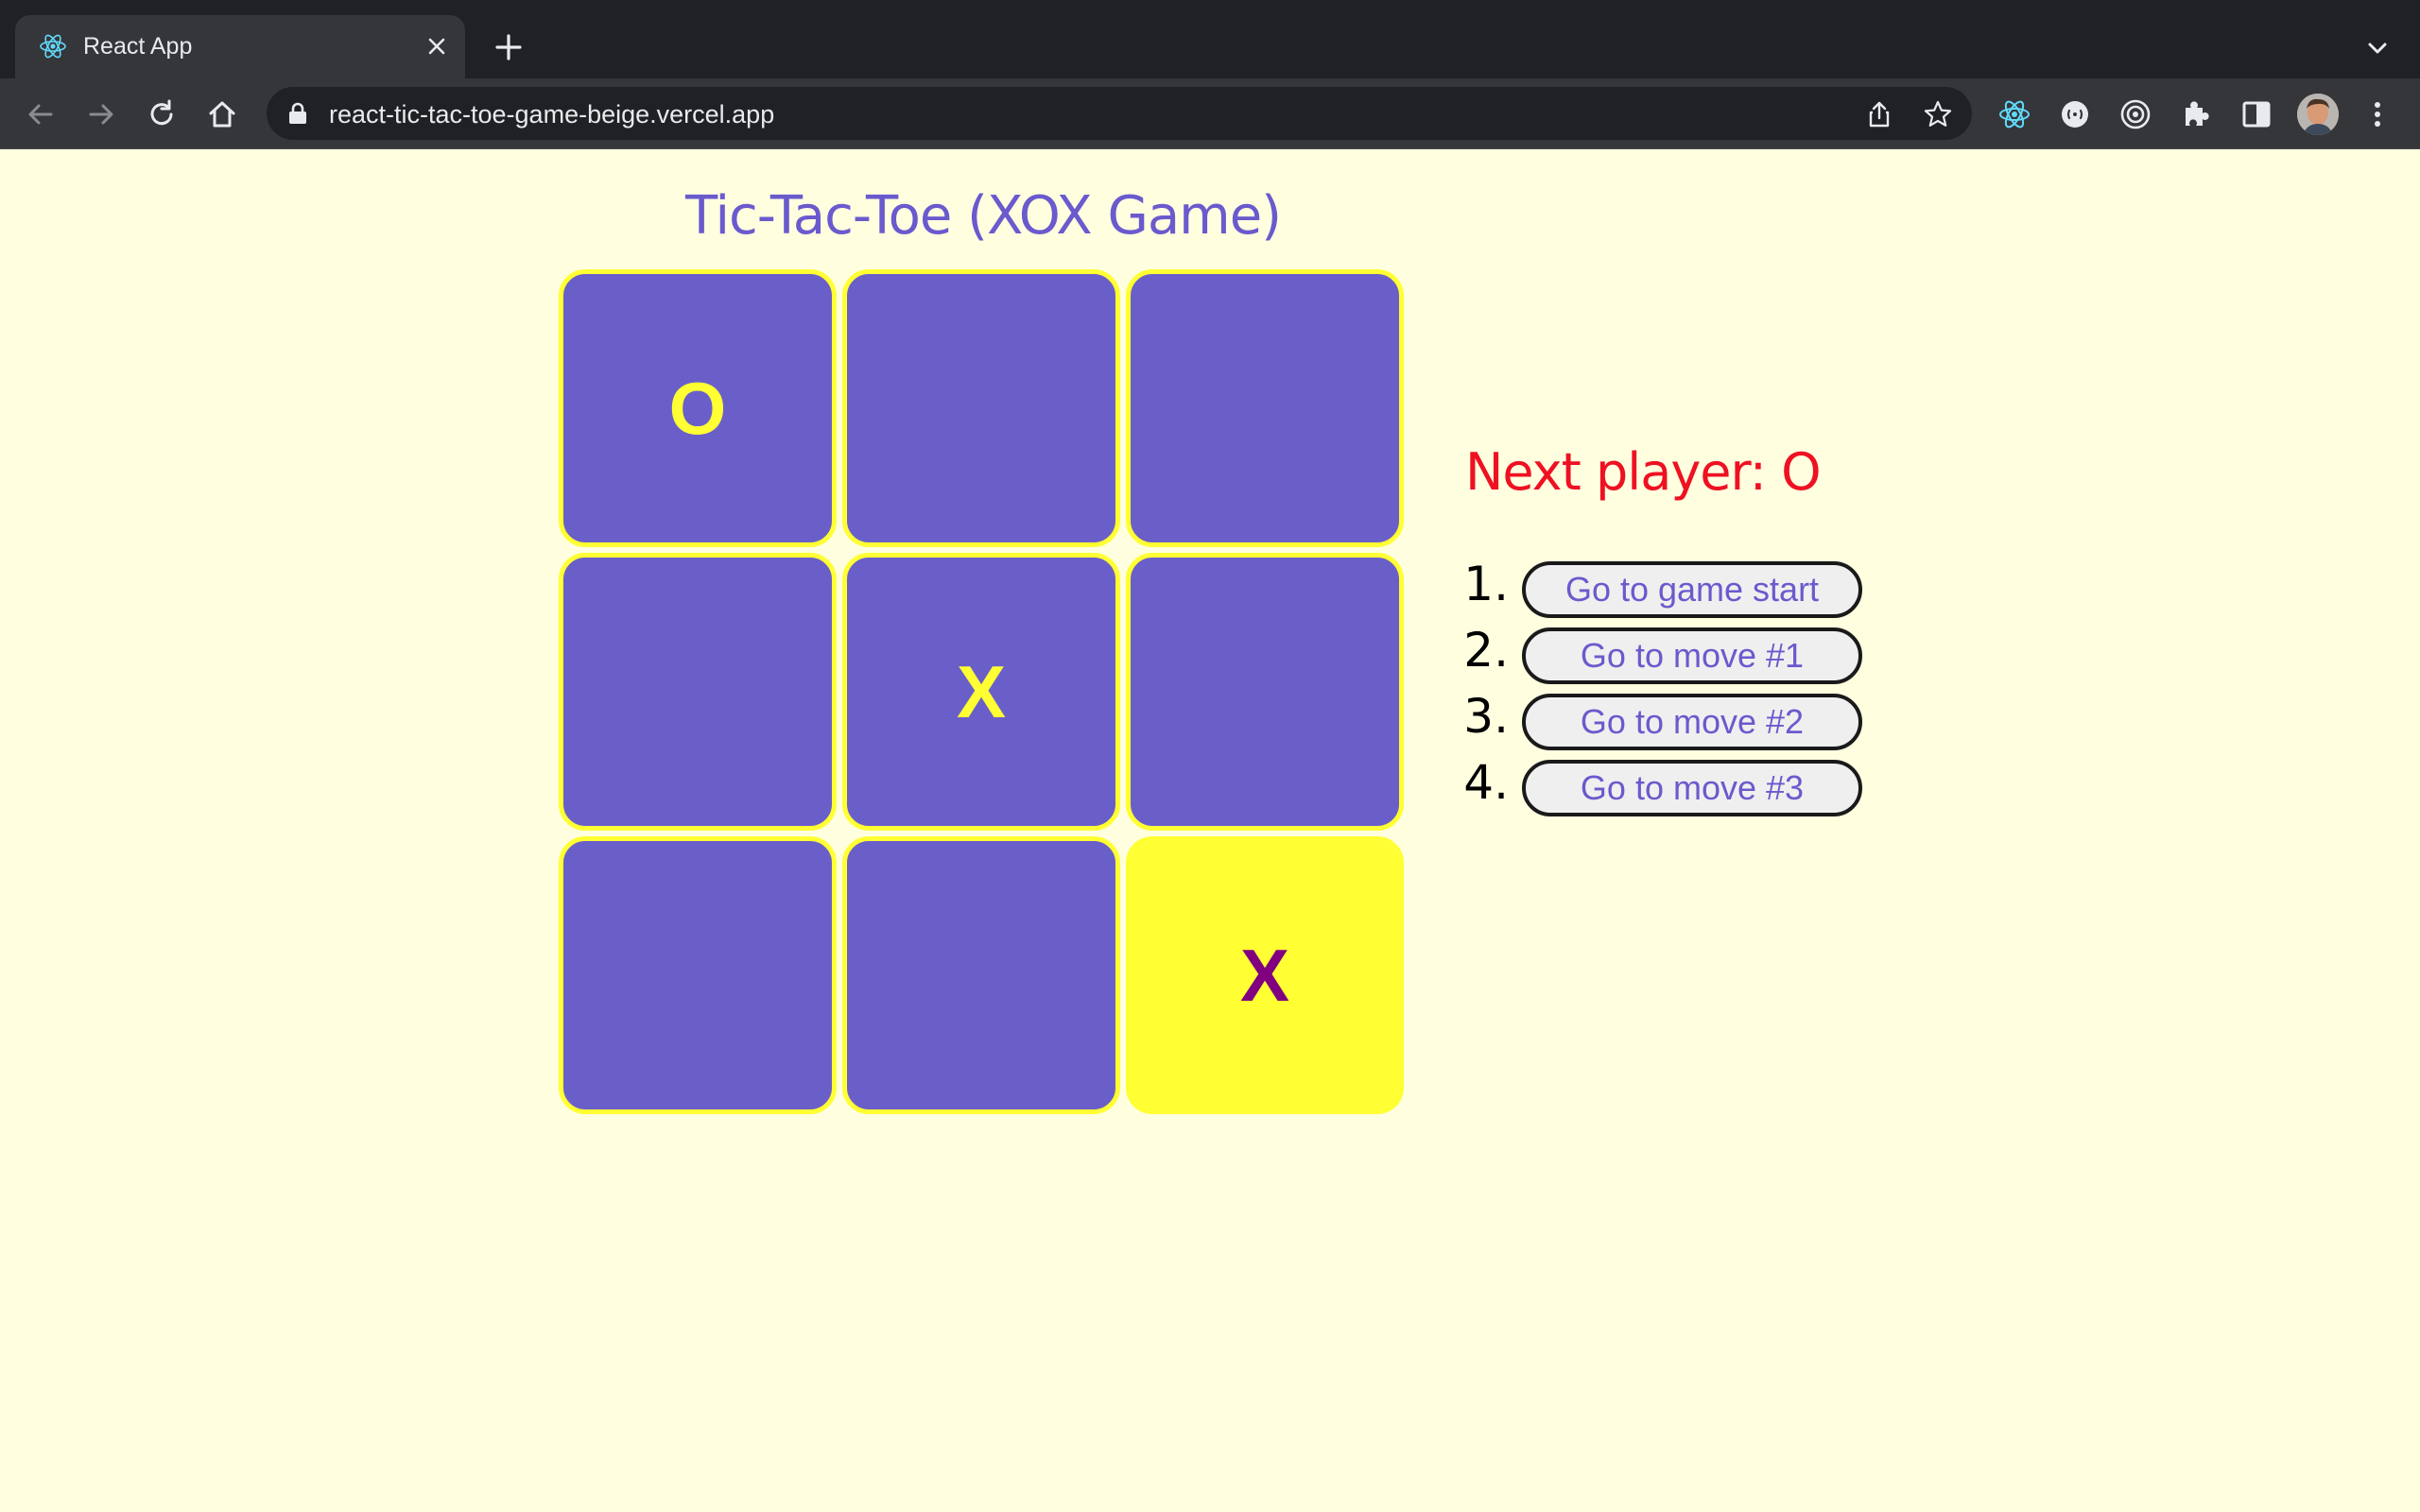 The image size is (2420, 1512). I want to click on side-panel-icon, so click(2256, 114).